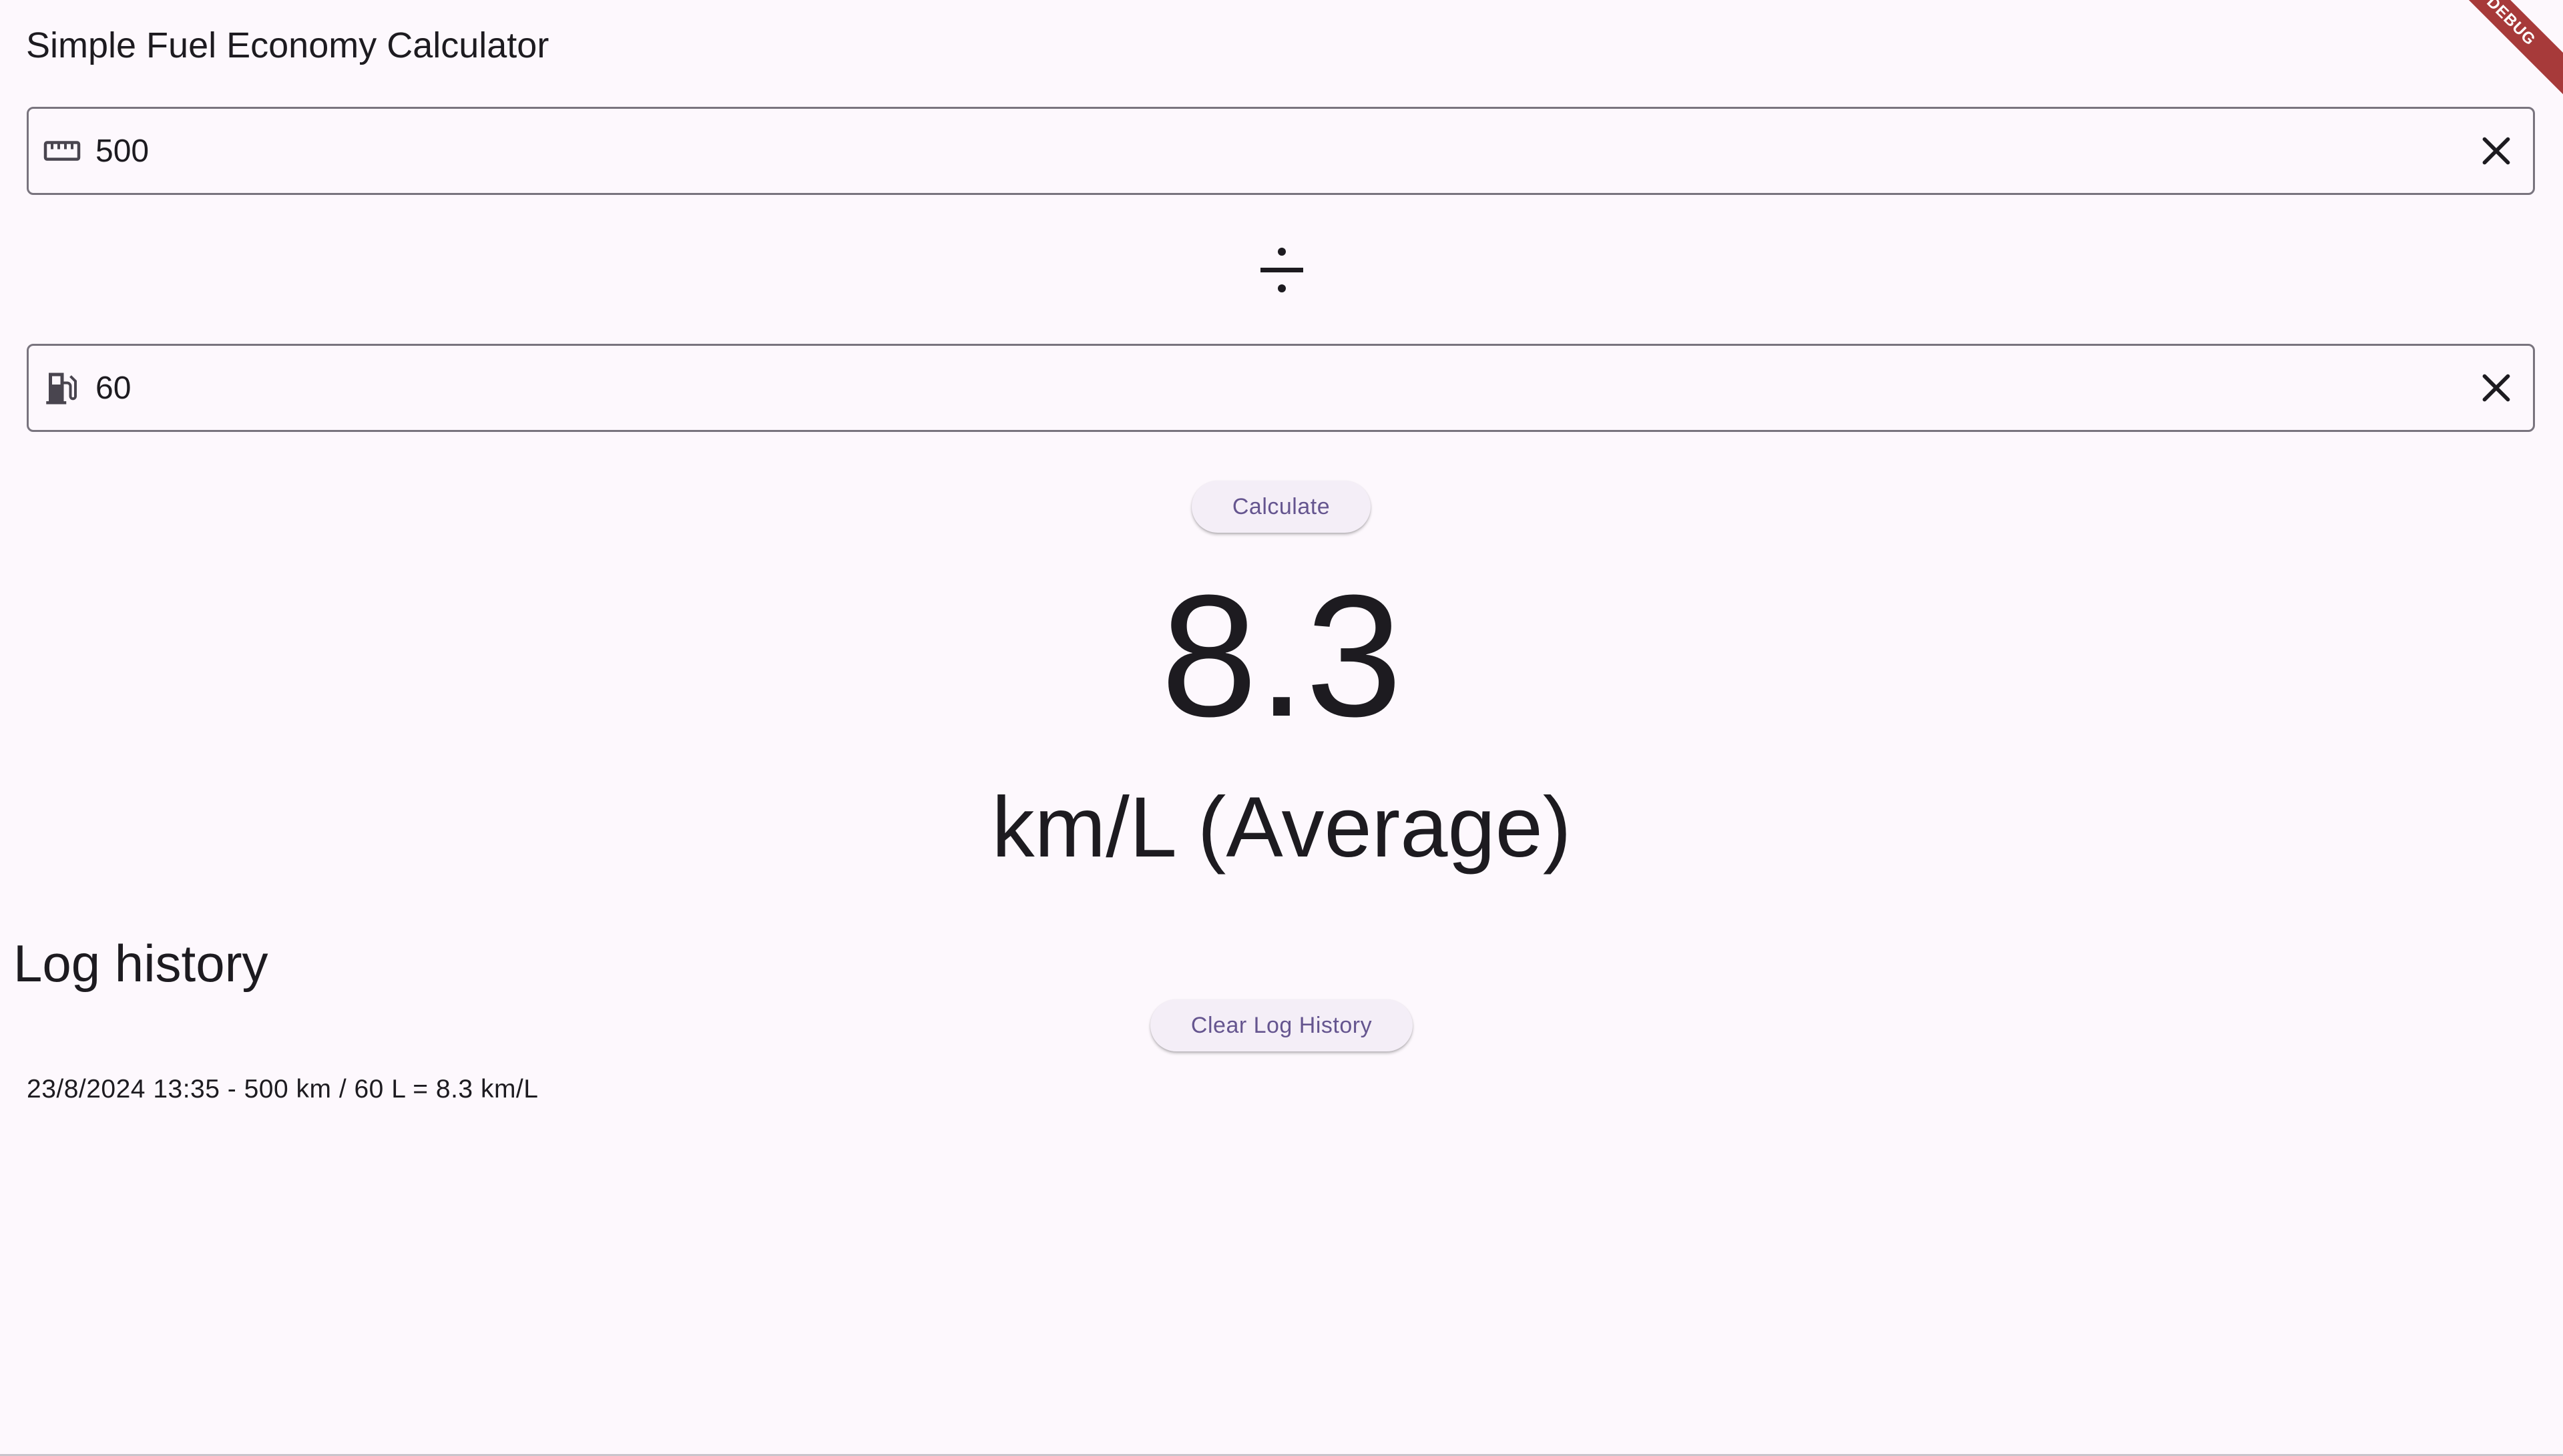 The image size is (2563, 1456). I want to click on log-history-heading: Log history, so click(140, 963).